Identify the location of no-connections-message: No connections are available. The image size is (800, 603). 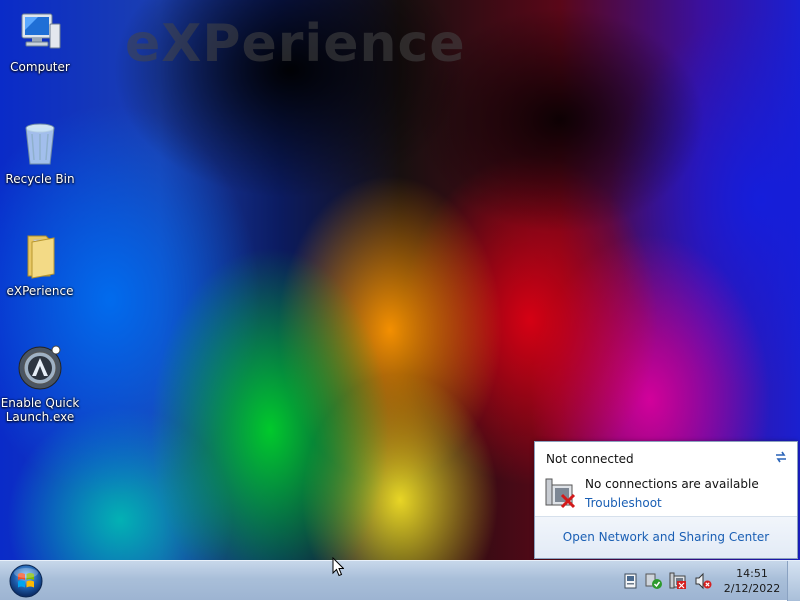
(672, 484).